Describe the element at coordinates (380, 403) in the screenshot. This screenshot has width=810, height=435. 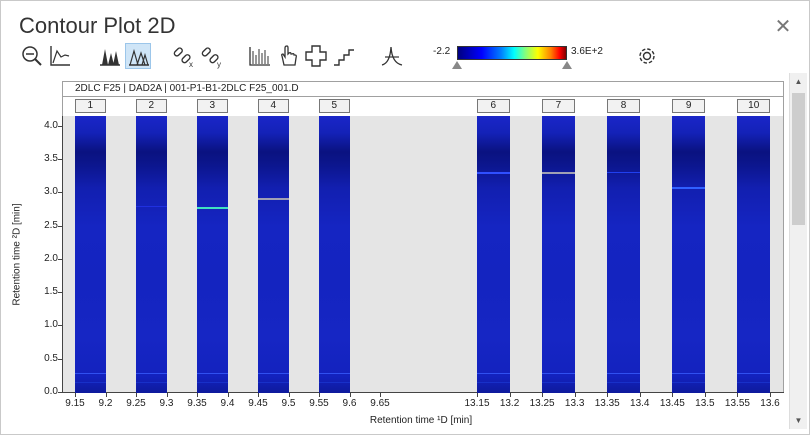
I see `x-tick-label: 9.65` at that location.